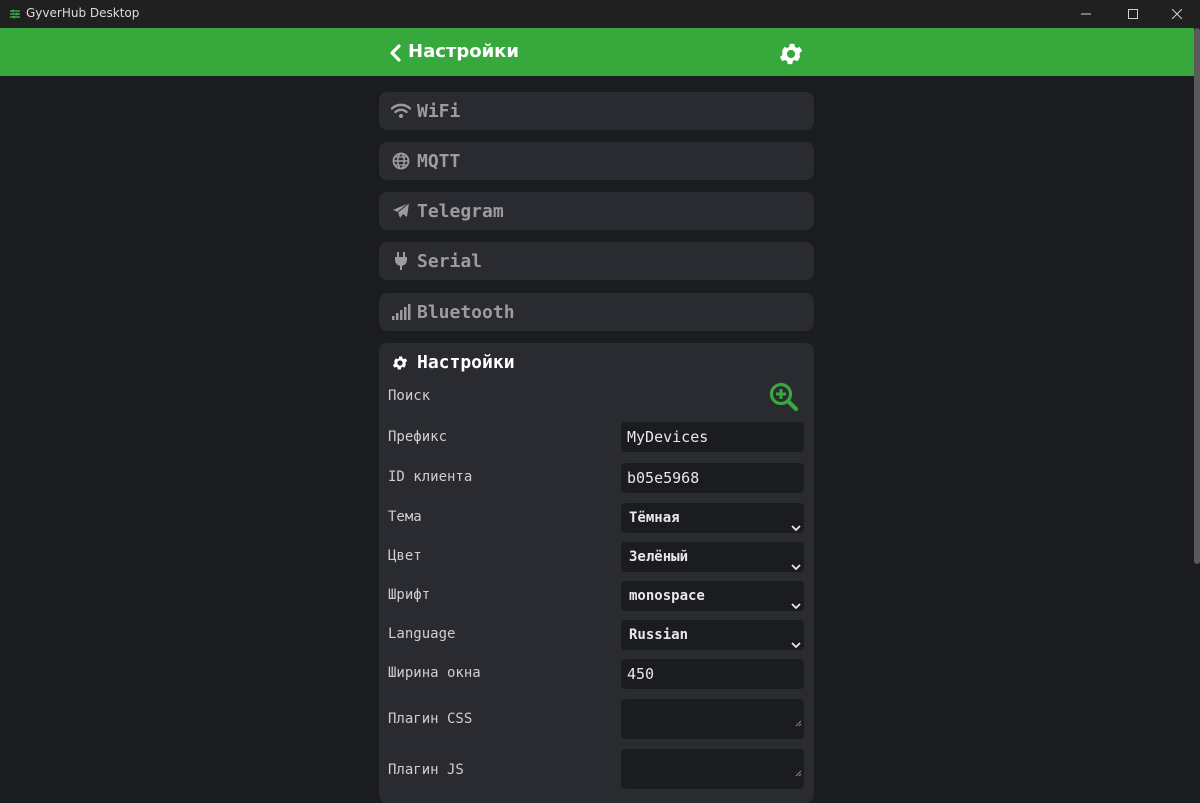 The width and height of the screenshot is (1200, 803). What do you see at coordinates (409, 396) in the screenshot?
I see `search-label: Поиск` at bounding box center [409, 396].